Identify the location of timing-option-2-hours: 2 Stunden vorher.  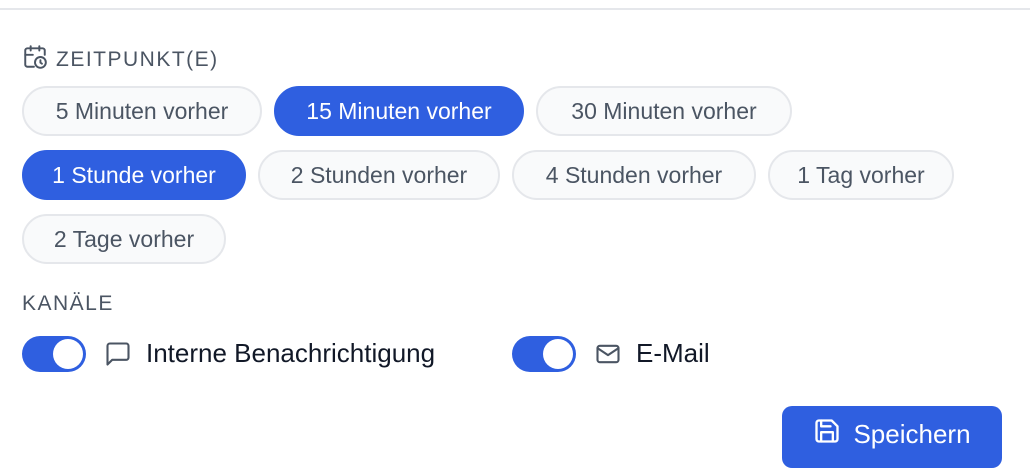
(379, 175).